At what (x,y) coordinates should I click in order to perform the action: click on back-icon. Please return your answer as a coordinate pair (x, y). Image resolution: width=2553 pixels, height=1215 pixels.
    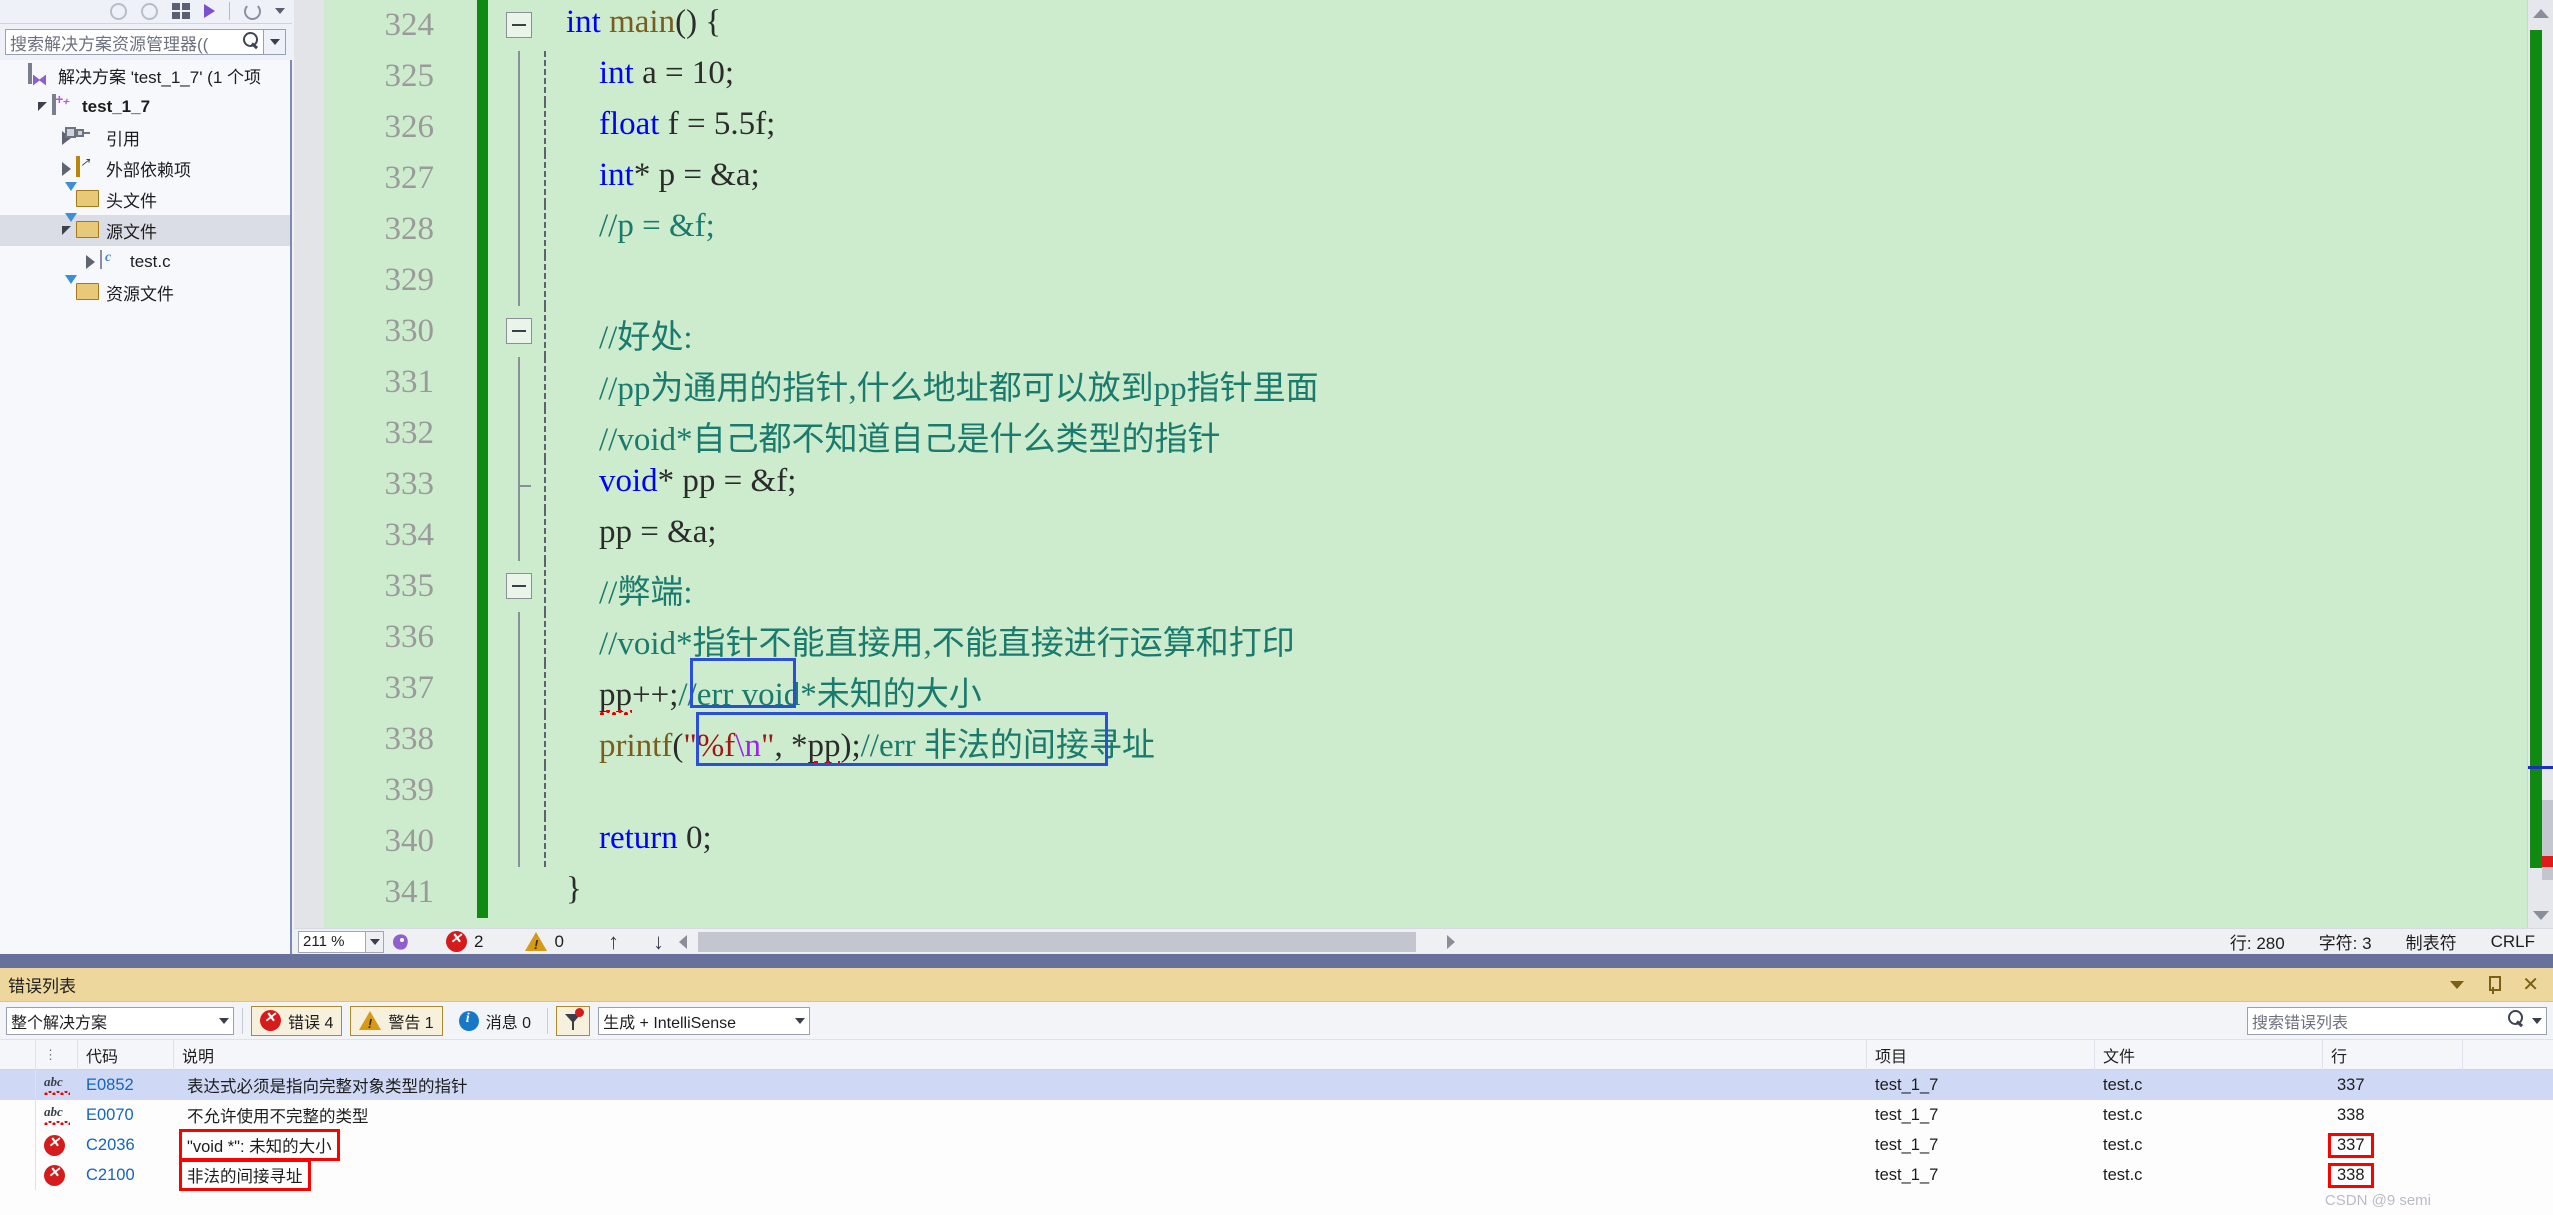
    Looking at the image, I should click on (118, 11).